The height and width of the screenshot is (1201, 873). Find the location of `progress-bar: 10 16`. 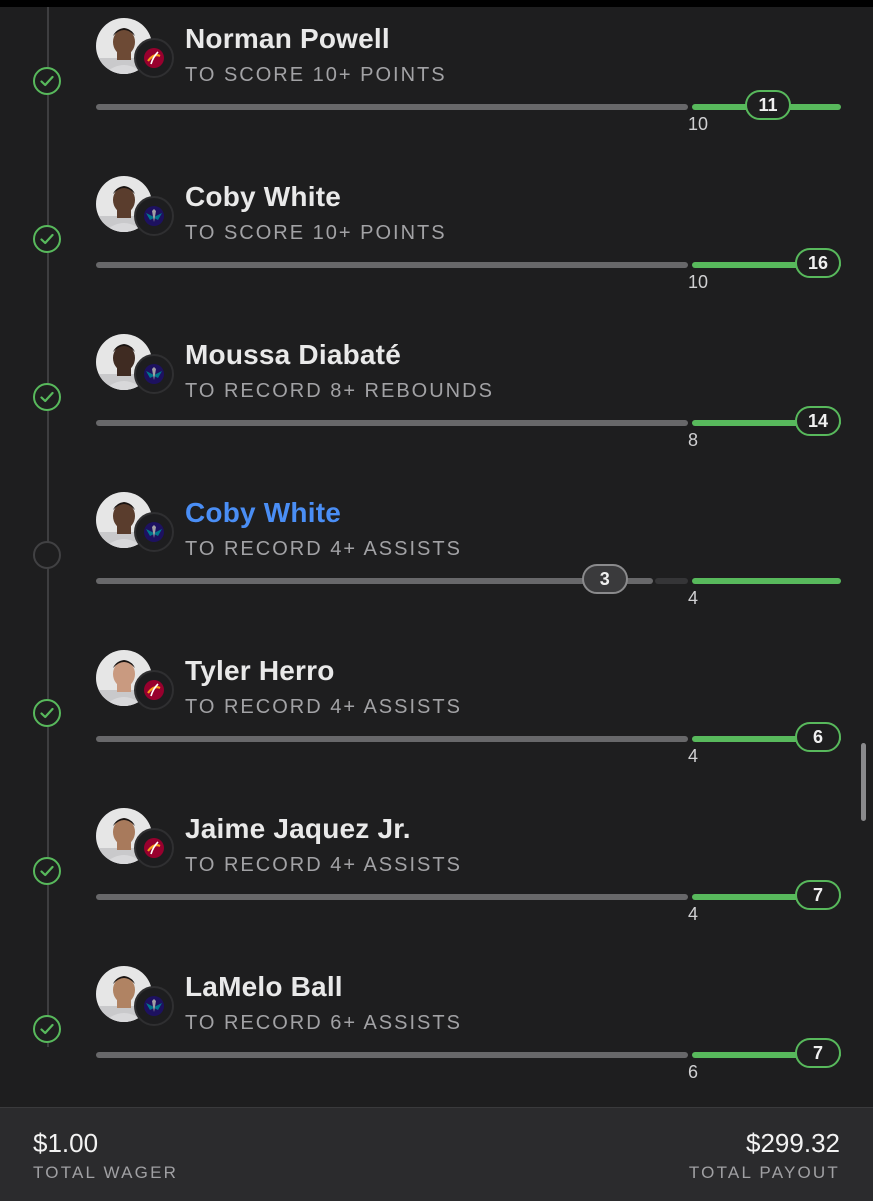

progress-bar: 10 16 is located at coordinates (468, 270).